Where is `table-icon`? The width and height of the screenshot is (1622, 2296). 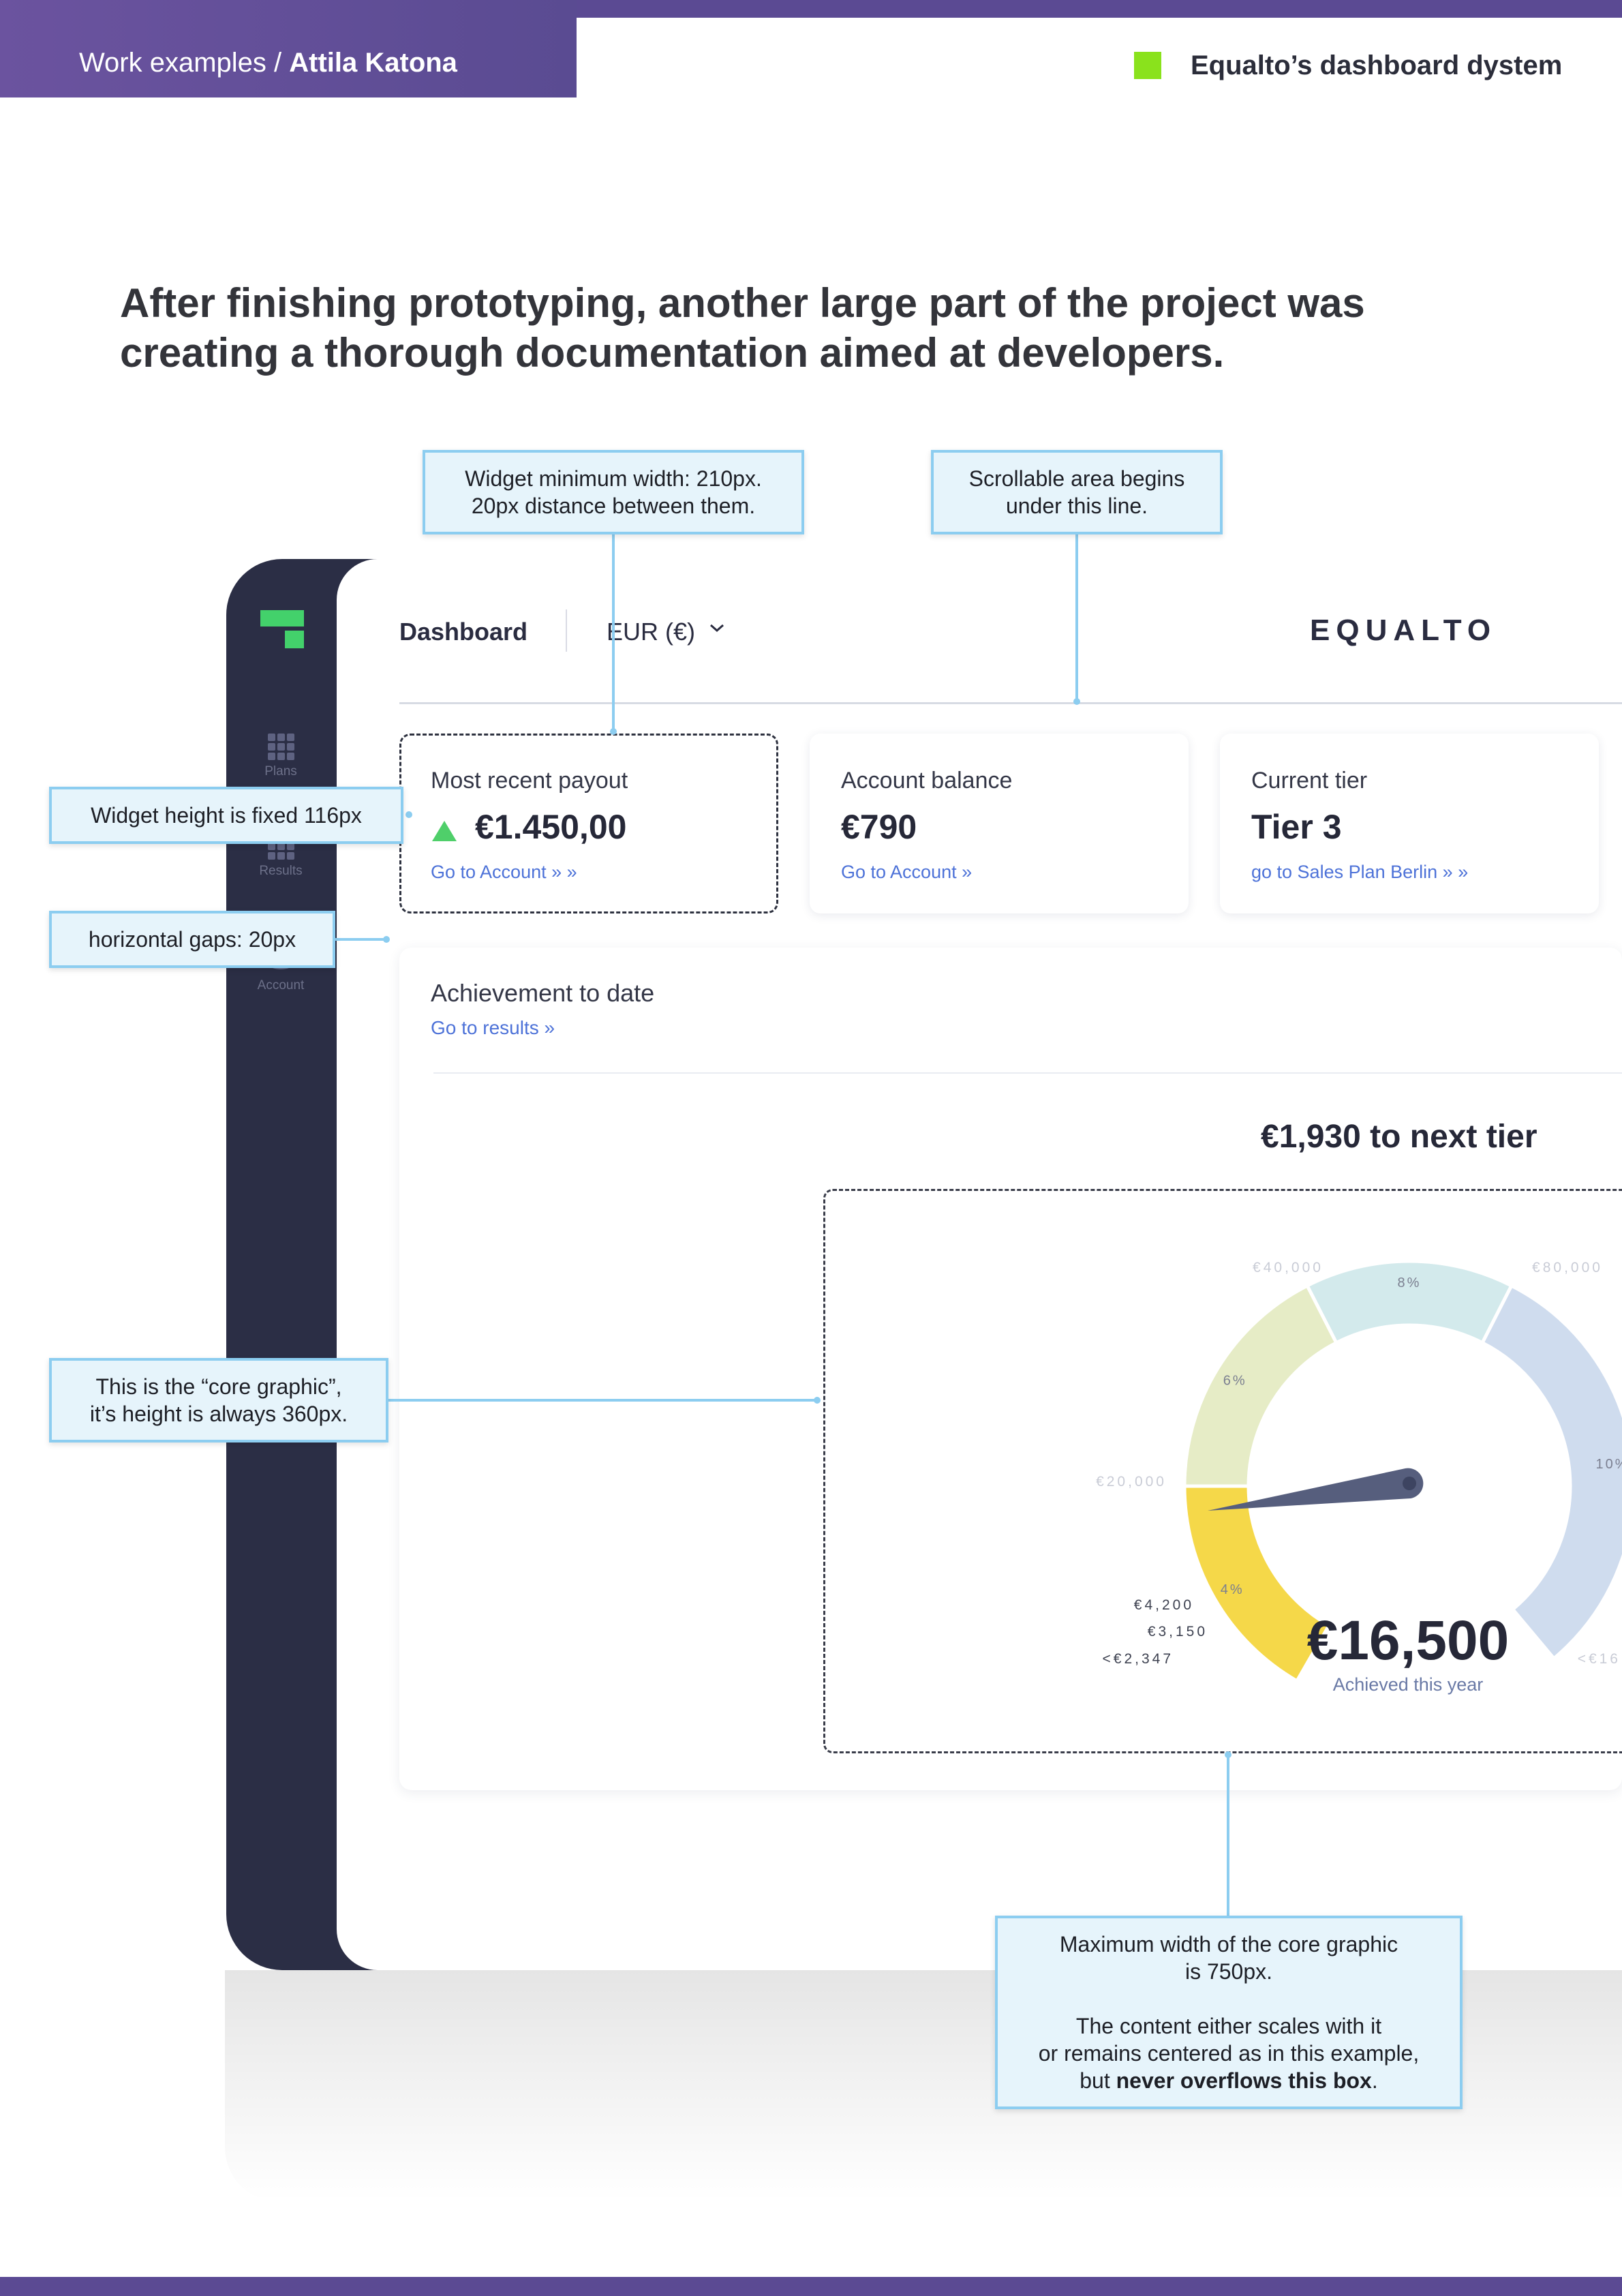 table-icon is located at coordinates (280, 851).